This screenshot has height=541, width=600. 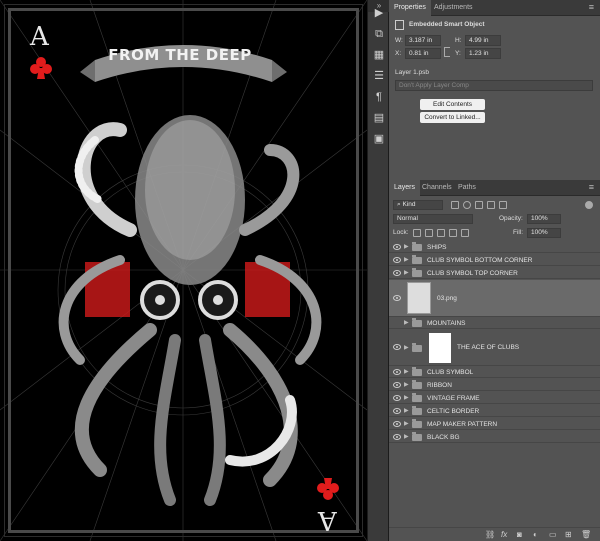 I want to click on layer-row: ▶ CELTIC BORDER, so click(x=494, y=411).